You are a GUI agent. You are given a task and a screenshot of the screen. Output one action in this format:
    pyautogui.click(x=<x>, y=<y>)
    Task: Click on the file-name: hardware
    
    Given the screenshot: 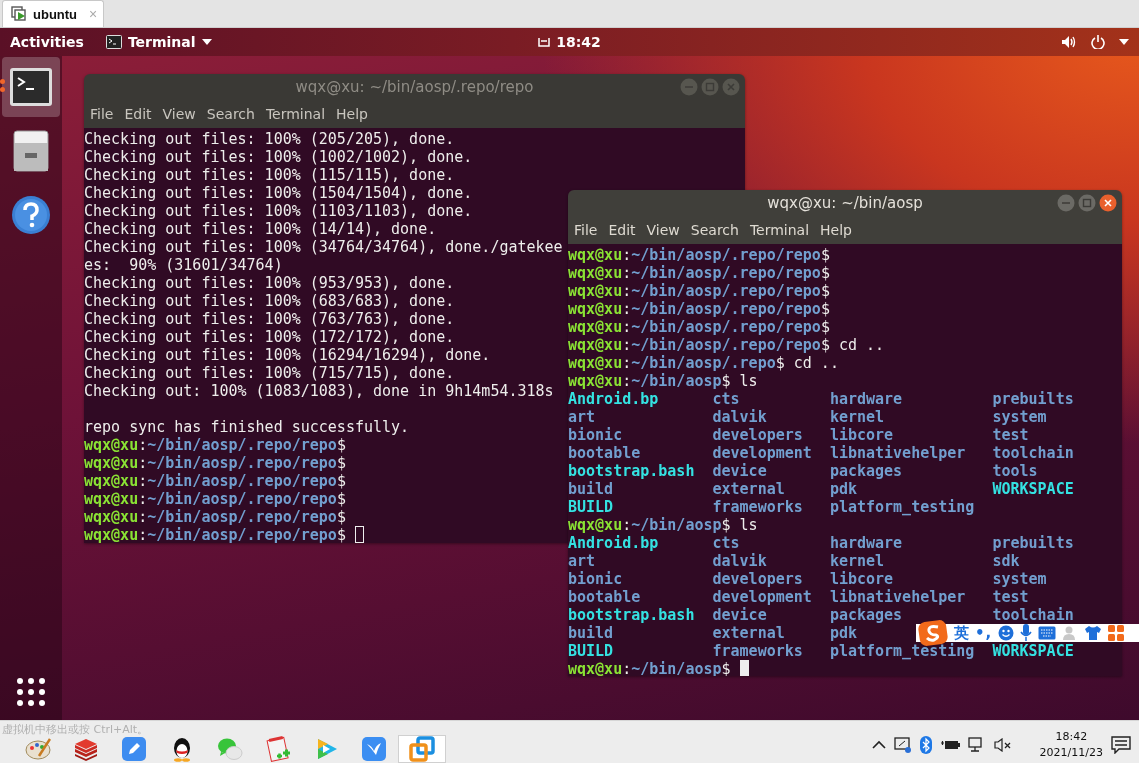 What is the action you would take?
    pyautogui.click(x=866, y=399)
    